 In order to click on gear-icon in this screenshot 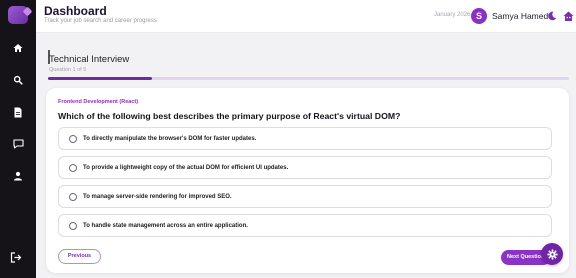, I will do `click(552, 254)`.